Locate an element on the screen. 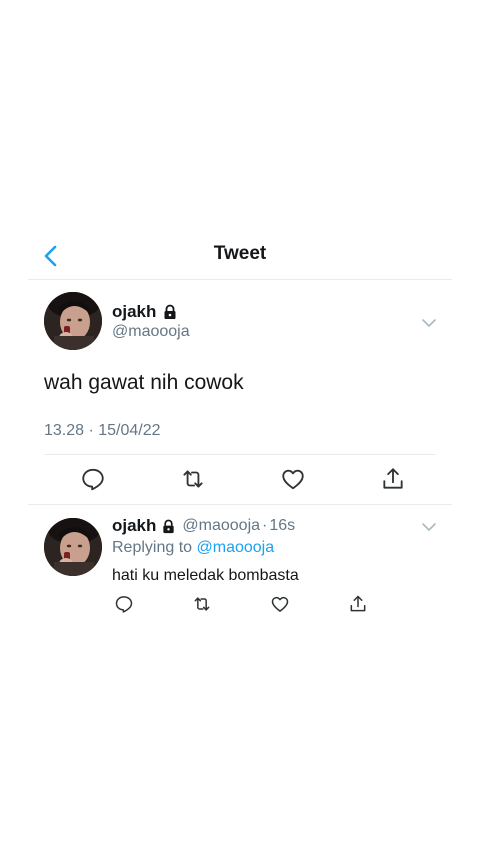 This screenshot has height=854, width=480. navigation-header: Tweet is located at coordinates (240, 258).